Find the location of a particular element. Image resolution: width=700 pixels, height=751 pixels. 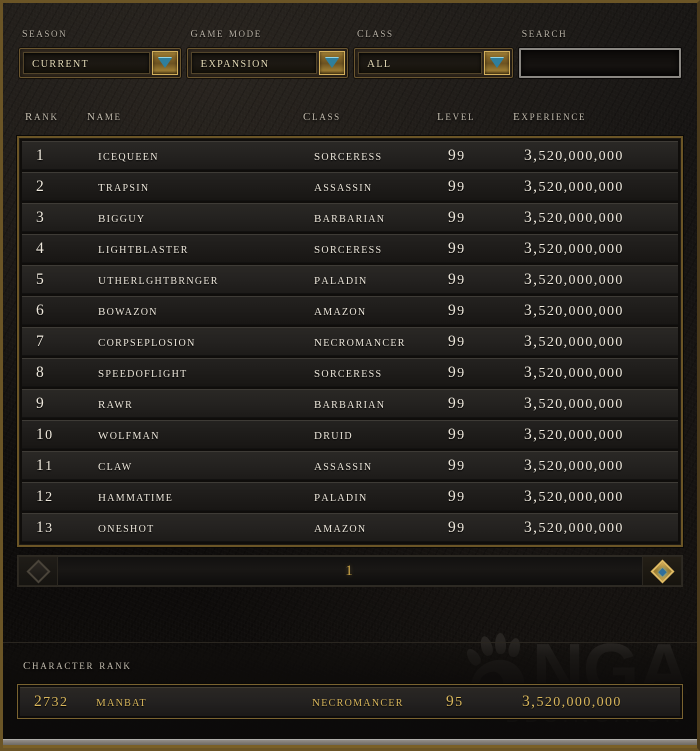

table-row: 1 IceQueen Sorceress 99 3,520,000,000 is located at coordinates (350, 155).